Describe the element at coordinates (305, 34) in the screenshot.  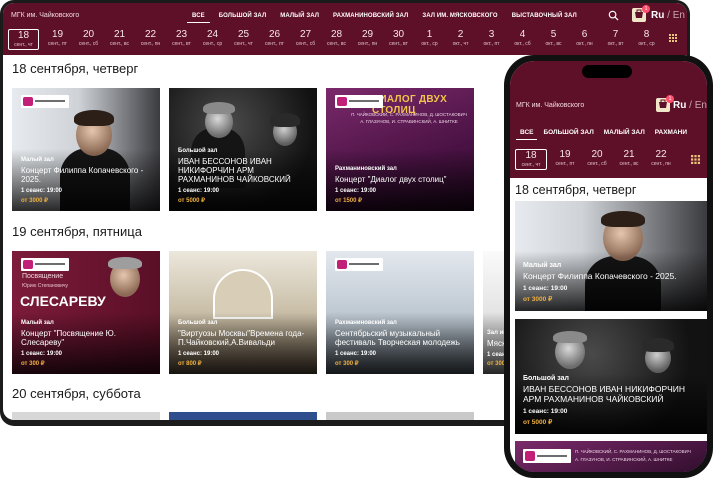
I see `date-day: 27` at that location.